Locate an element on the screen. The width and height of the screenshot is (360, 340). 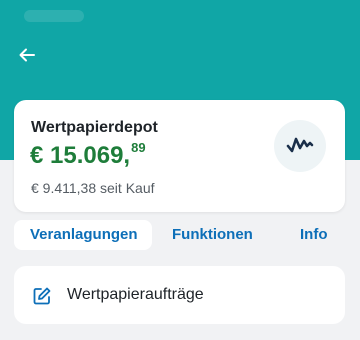
tab-info: Info is located at coordinates (314, 235).